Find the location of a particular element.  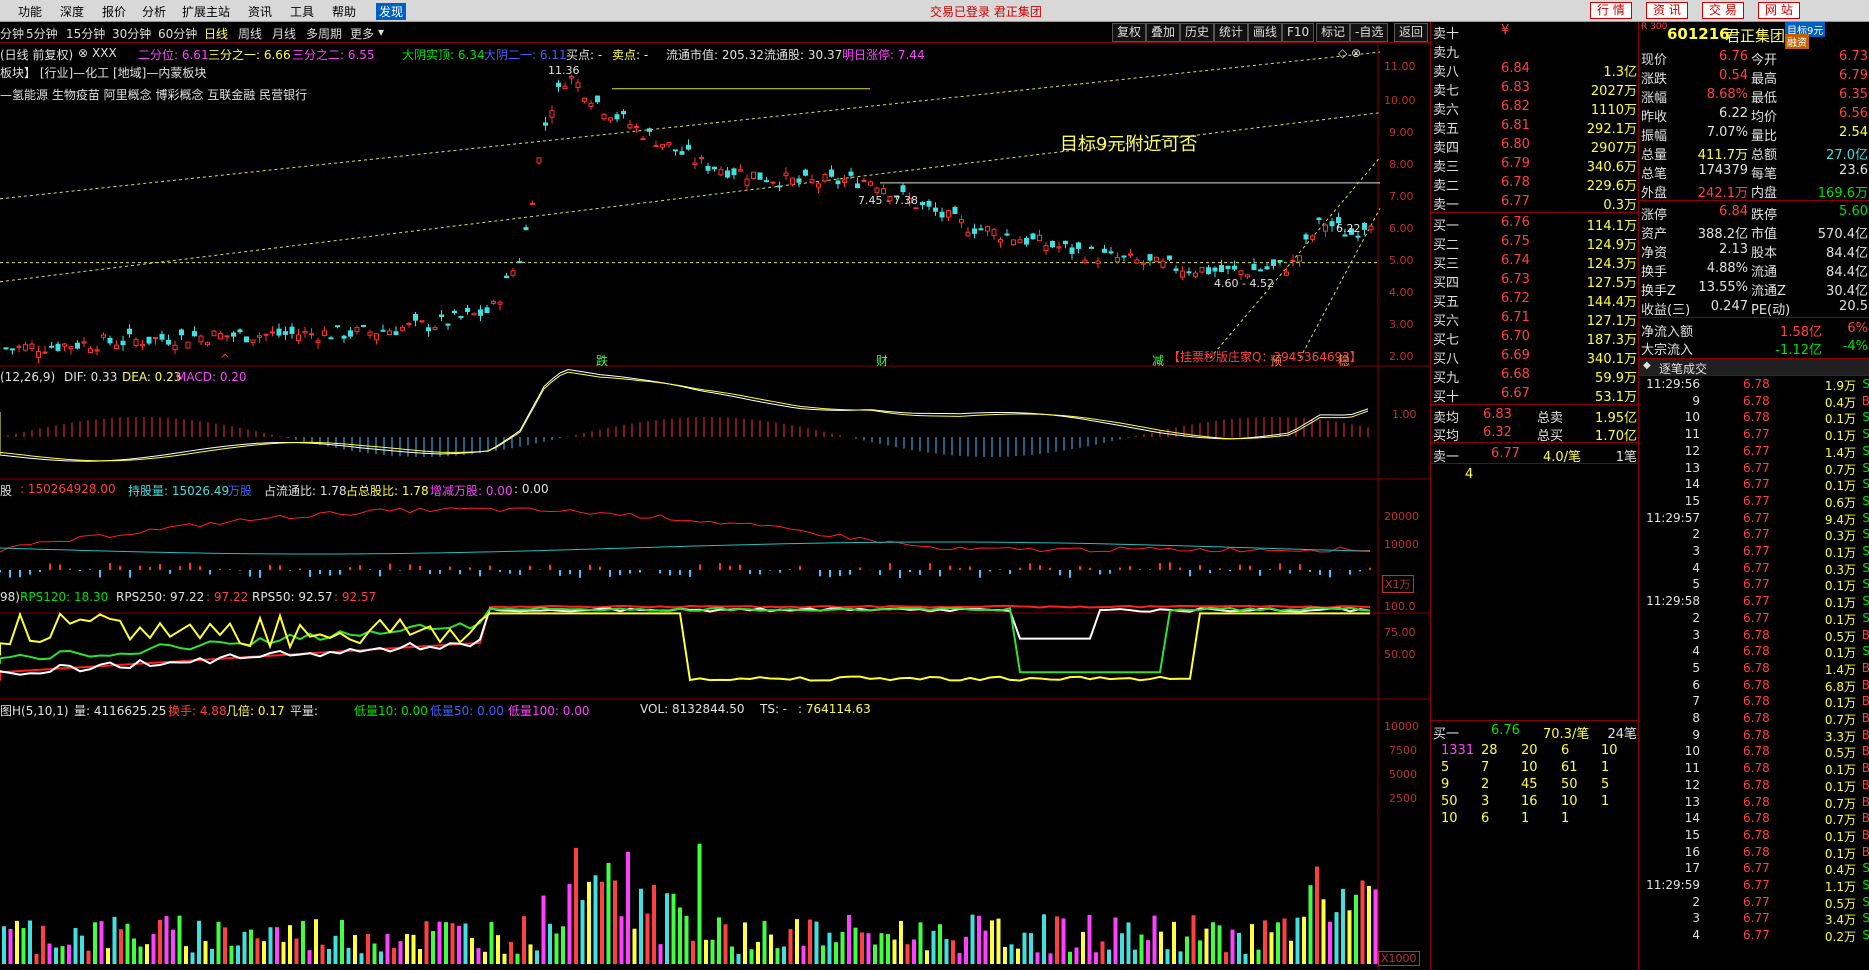

holder-line is located at coordinates (685, 548).